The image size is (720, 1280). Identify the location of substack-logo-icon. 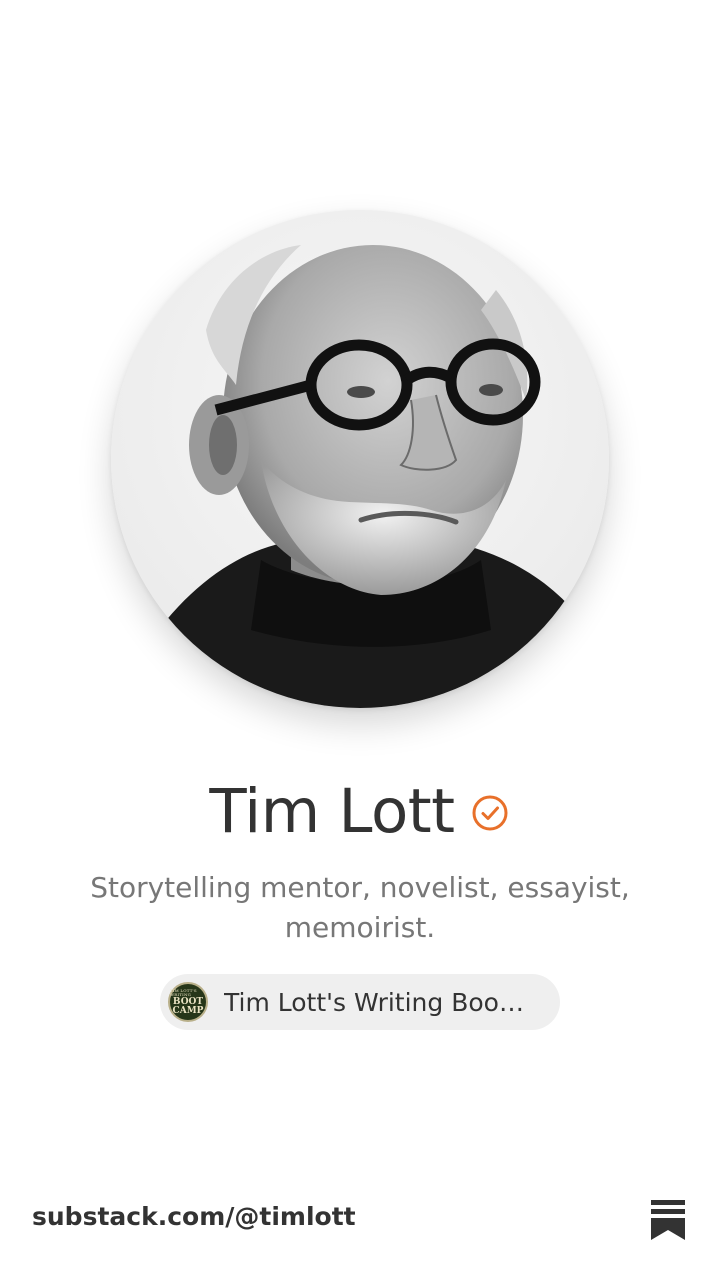
(668, 1220).